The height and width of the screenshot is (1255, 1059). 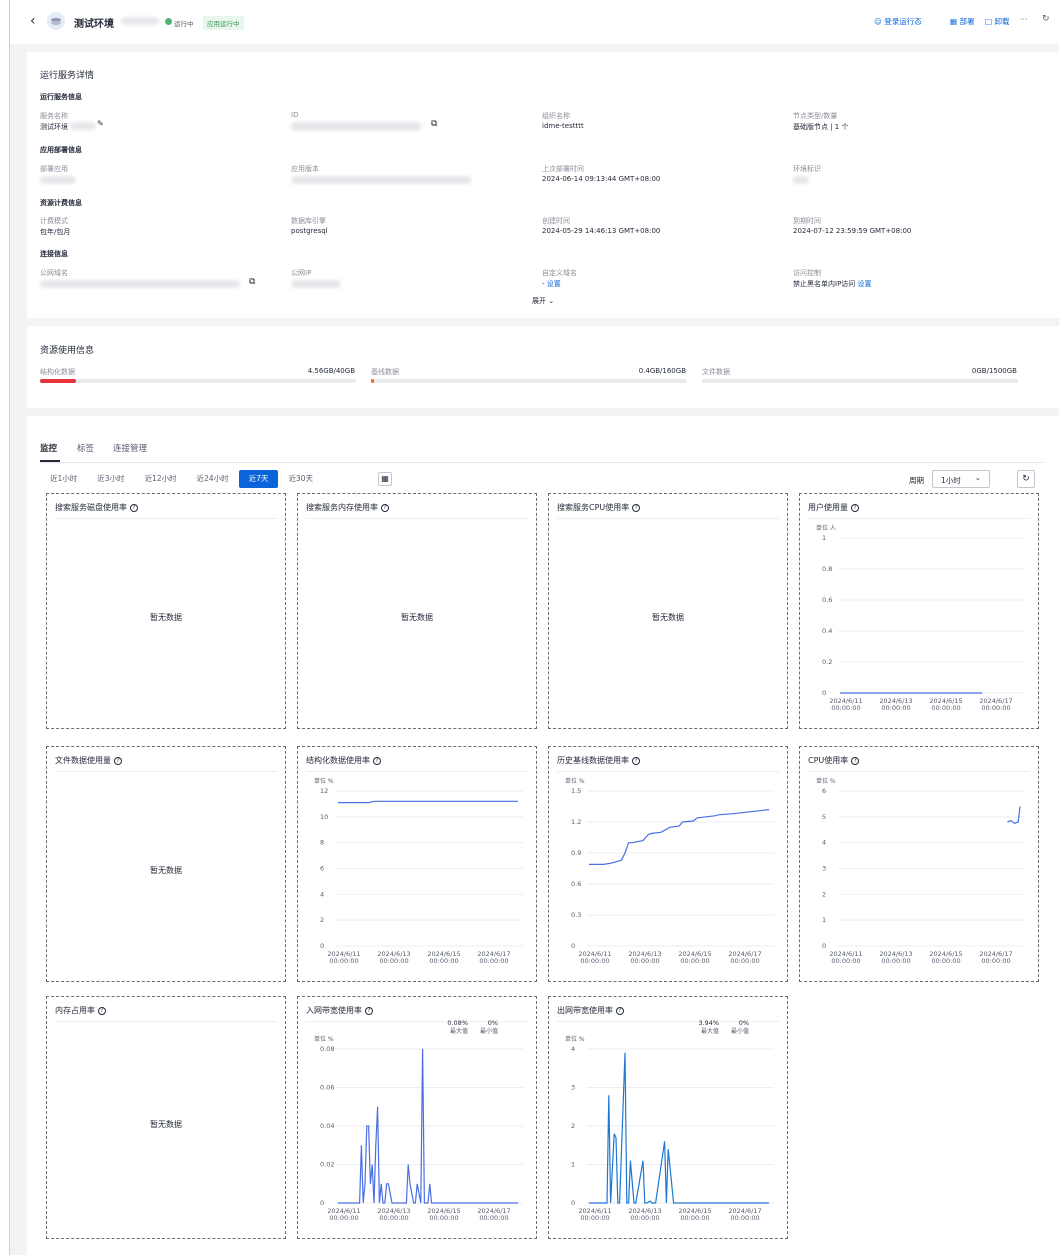 I want to click on node-label: 节点类型/数量, so click(x=815, y=116).